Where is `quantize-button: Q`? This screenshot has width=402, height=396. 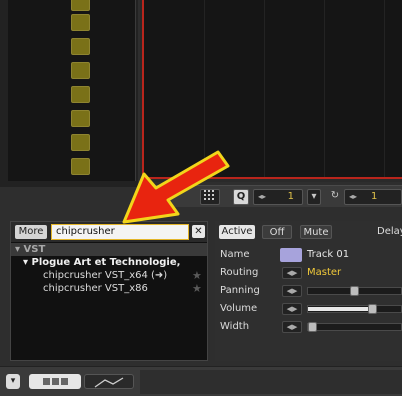
quantize-button: Q is located at coordinates (241, 197).